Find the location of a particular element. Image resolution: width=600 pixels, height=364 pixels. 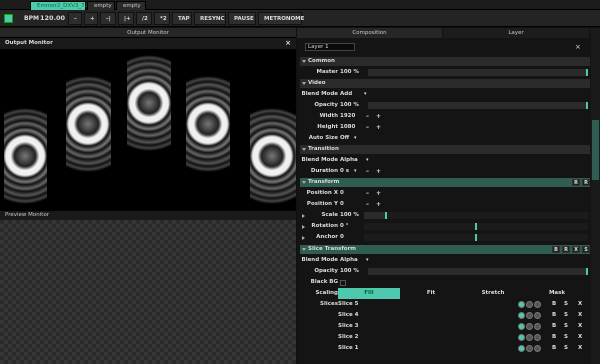

panel-scrollbar is located at coordinates (595, 196).